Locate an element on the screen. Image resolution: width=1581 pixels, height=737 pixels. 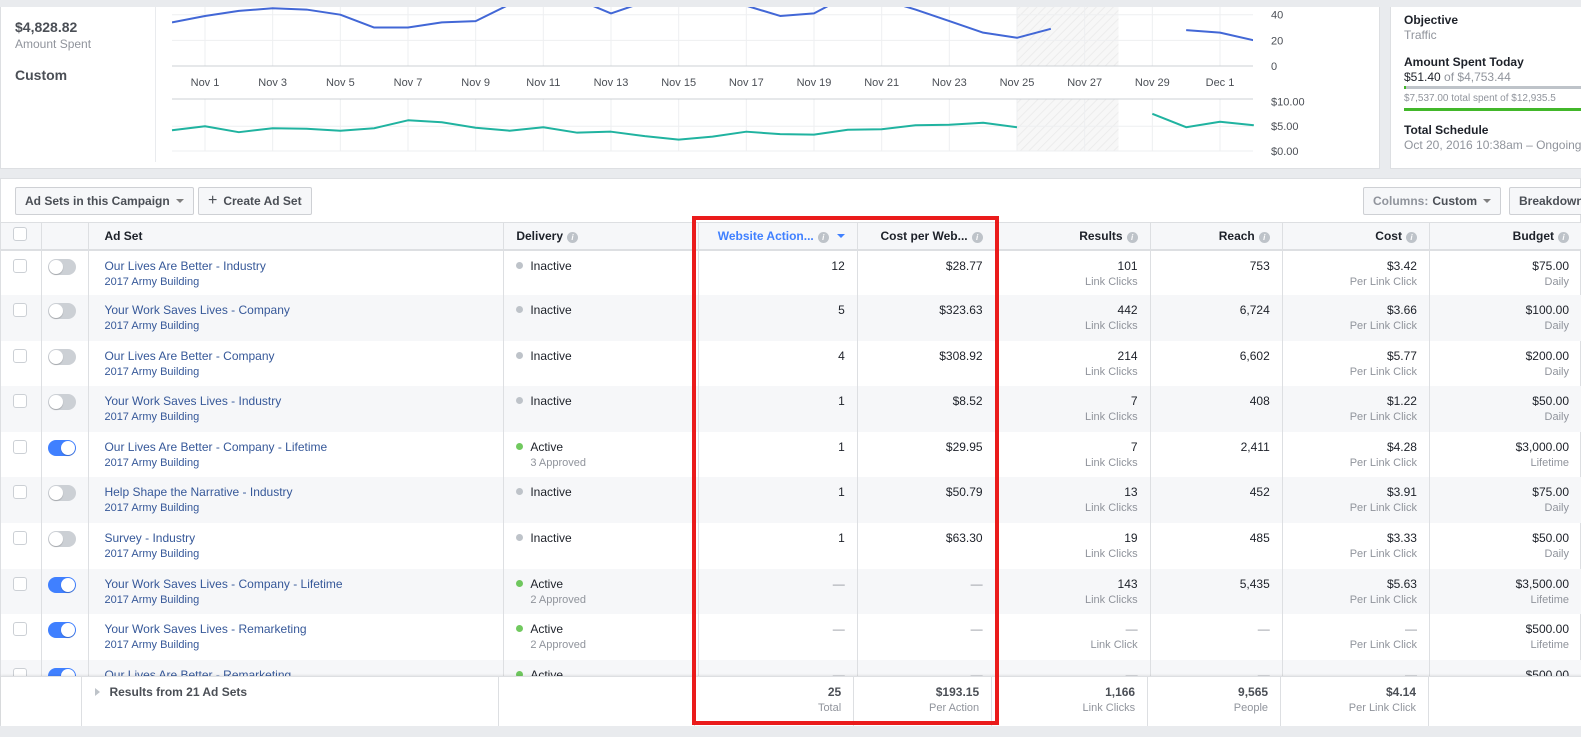
select-all-header is located at coordinates (22, 236).